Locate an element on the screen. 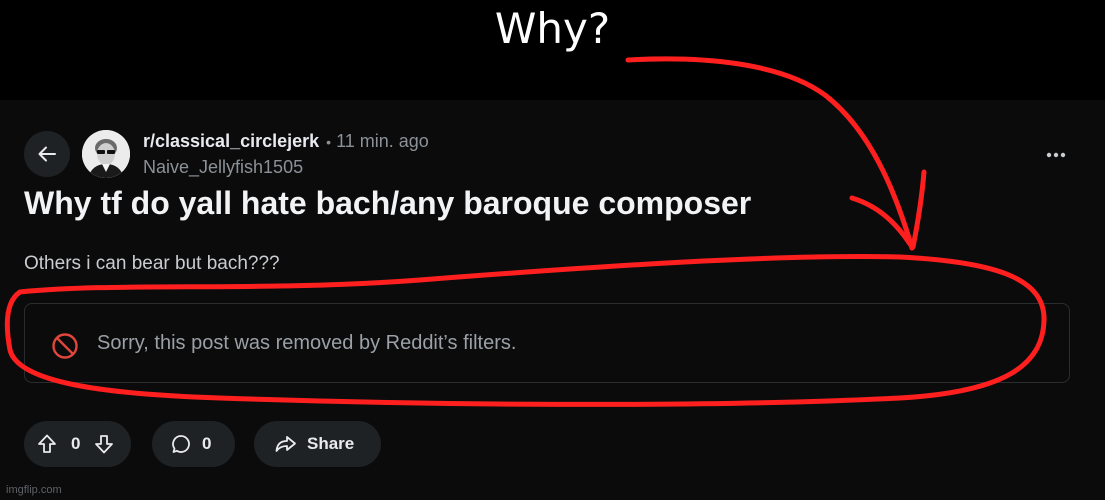 This screenshot has width=1105, height=500. downvote-button is located at coordinates (104, 444).